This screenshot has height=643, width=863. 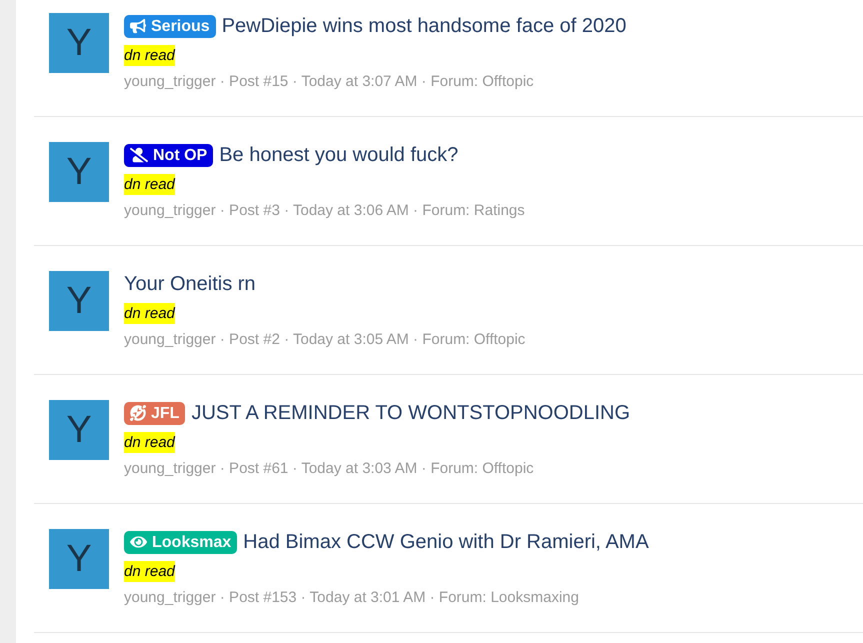 What do you see at coordinates (424, 26) in the screenshot?
I see `thread-title-link: PewDiepie wins most handsome face of 2020` at bounding box center [424, 26].